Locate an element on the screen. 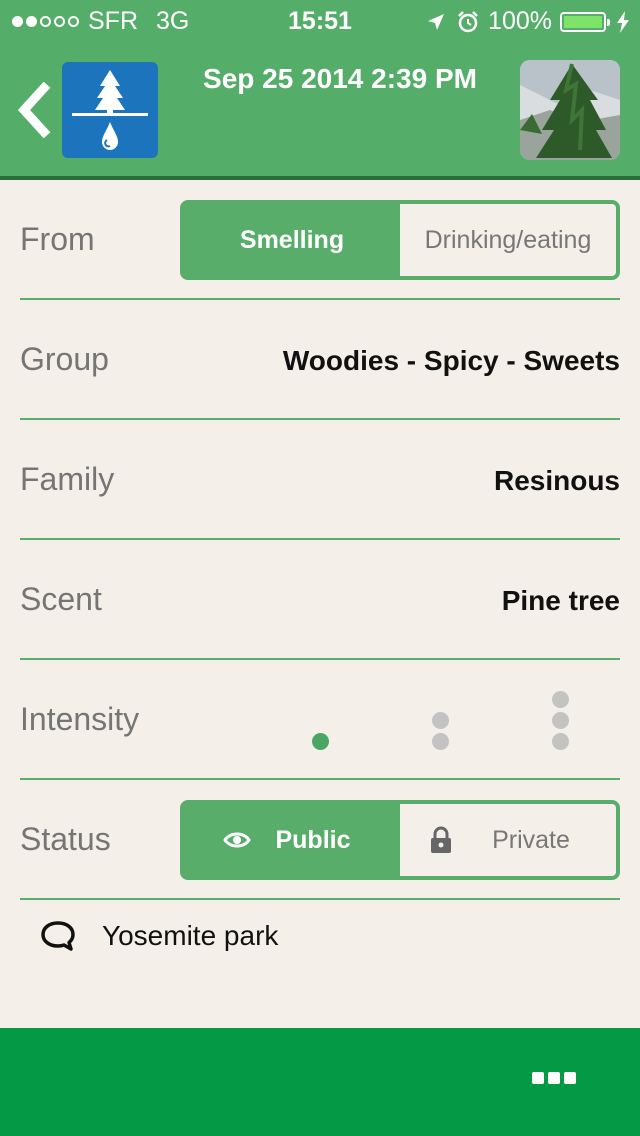  from-segmented-control: Smelling Drinking/eating is located at coordinates (400, 240).